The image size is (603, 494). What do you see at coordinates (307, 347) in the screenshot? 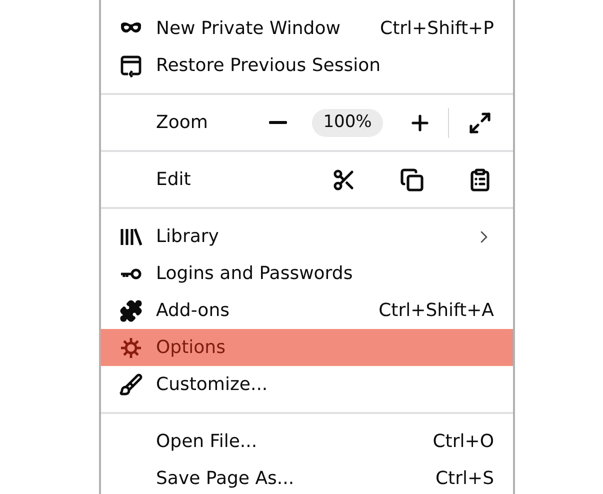
I see `menu-item: Options` at bounding box center [307, 347].